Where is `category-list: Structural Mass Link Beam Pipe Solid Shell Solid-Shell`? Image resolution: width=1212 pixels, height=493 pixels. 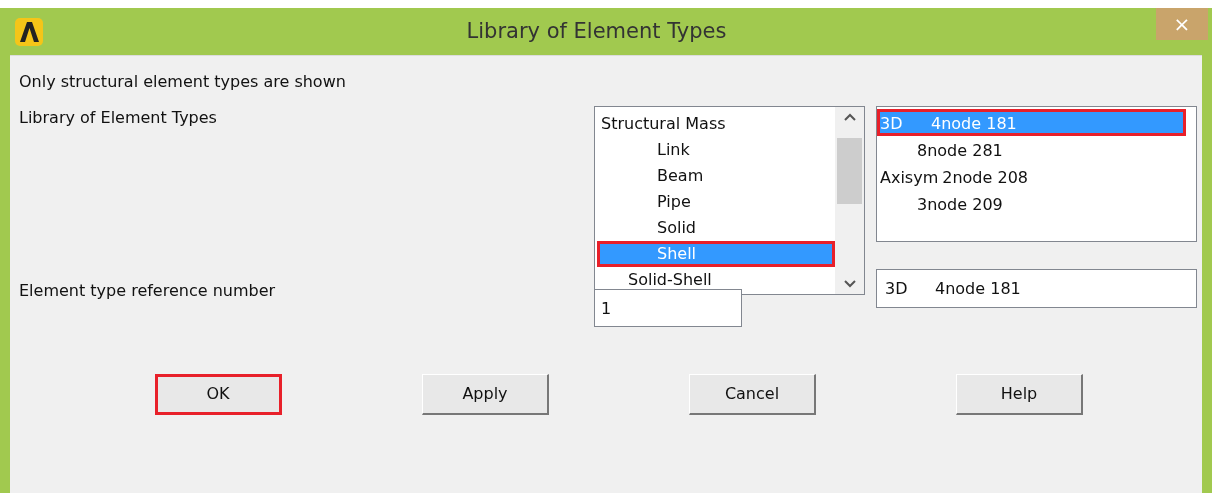
category-list: Structural Mass Link Beam Pipe Solid Shell Solid-Shell is located at coordinates (729, 200).